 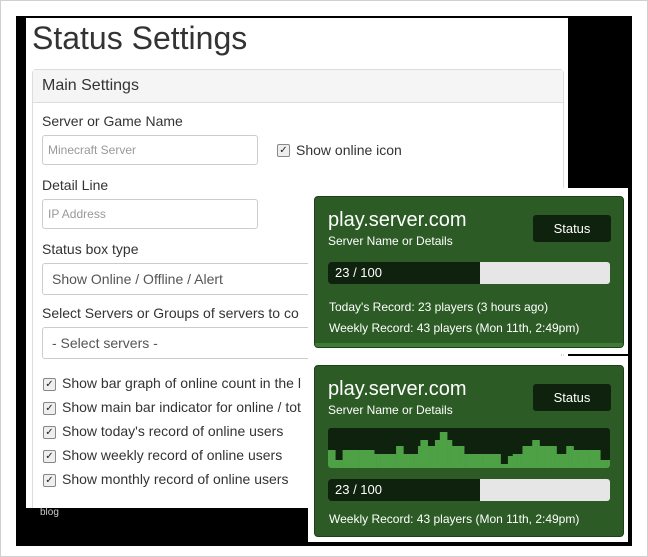 I want to click on option-label-bar-graph: Show bar graph of online count in the l, so click(x=181, y=383).